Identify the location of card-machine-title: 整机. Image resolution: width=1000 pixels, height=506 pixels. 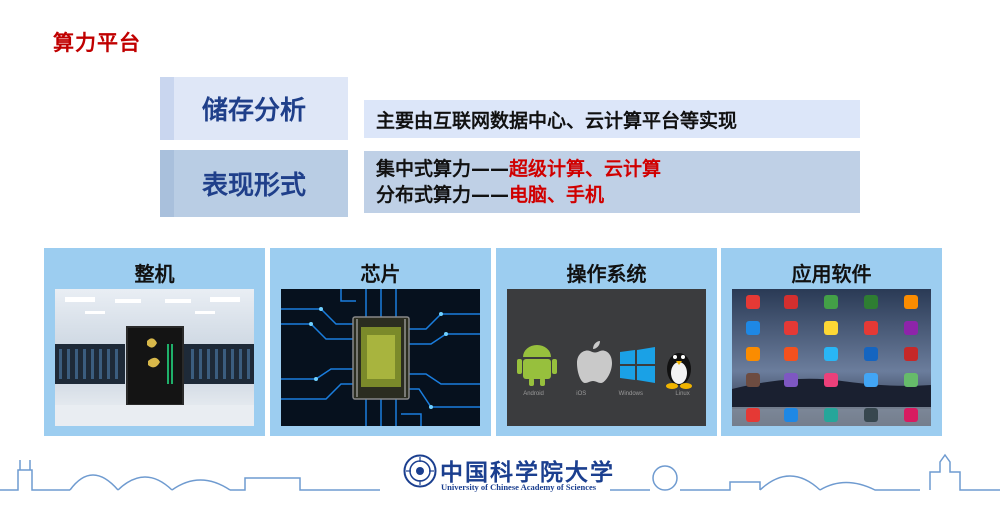
(154, 274).